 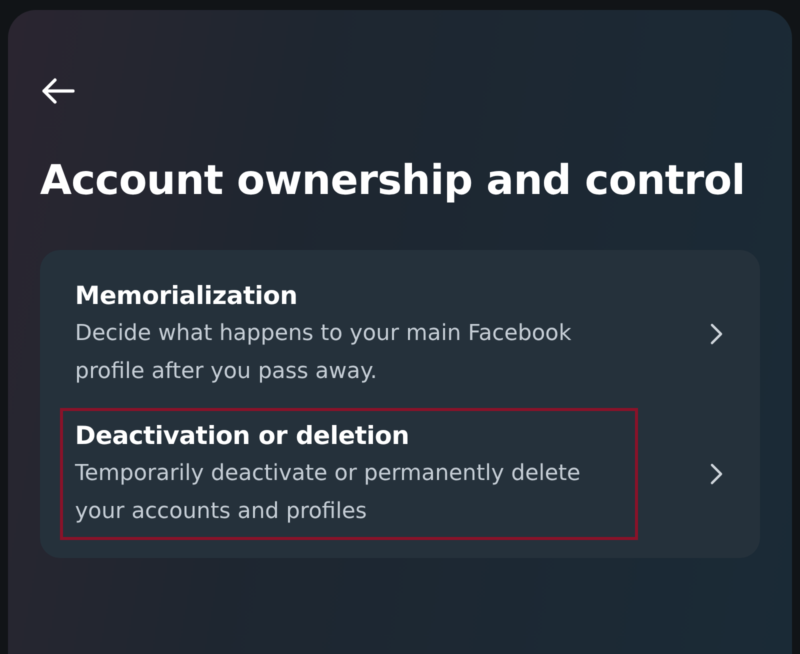 What do you see at coordinates (58, 91) in the screenshot?
I see `back-icon` at bounding box center [58, 91].